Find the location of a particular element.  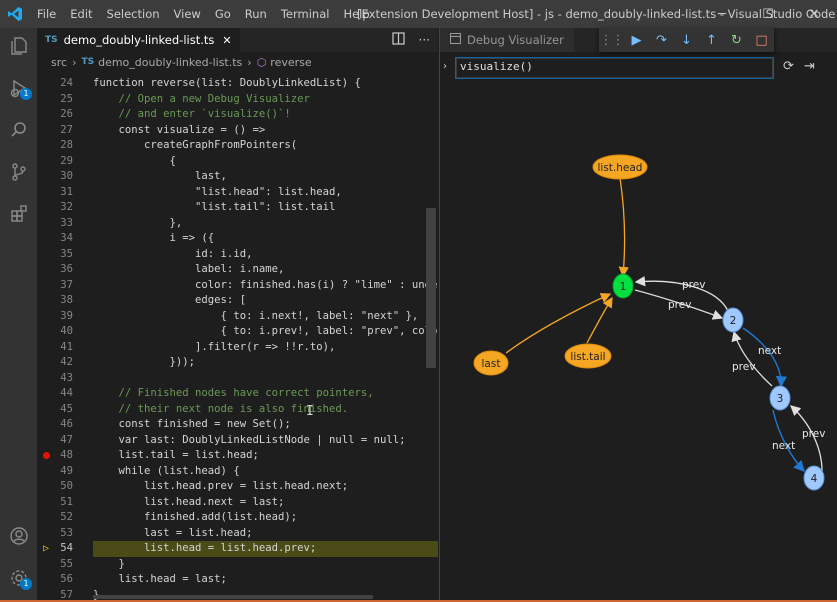

code-line: 31 "list.head": list.head, is located at coordinates (237, 193).